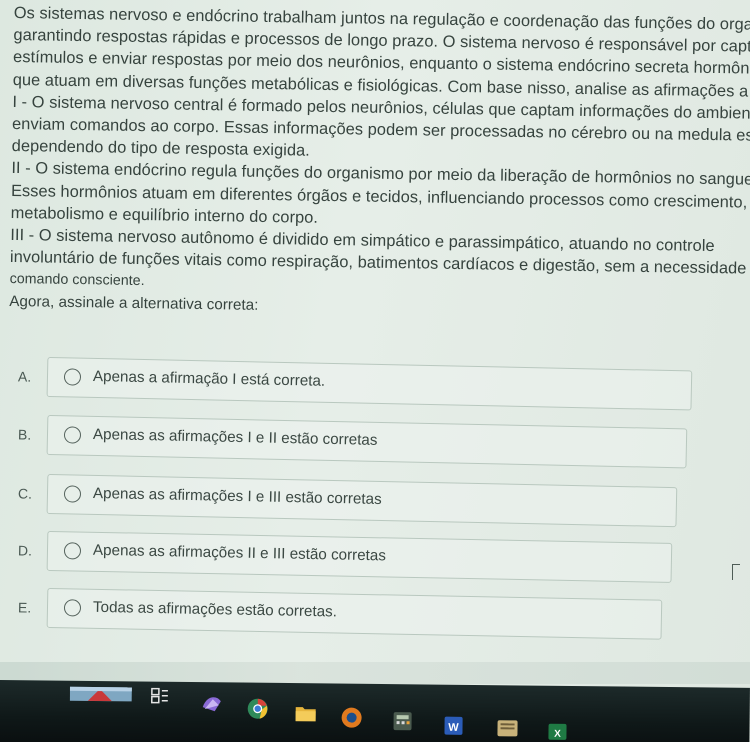 The width and height of the screenshot is (750, 742). Describe the element at coordinates (160, 696) in the screenshot. I see `task-view-icon` at that location.